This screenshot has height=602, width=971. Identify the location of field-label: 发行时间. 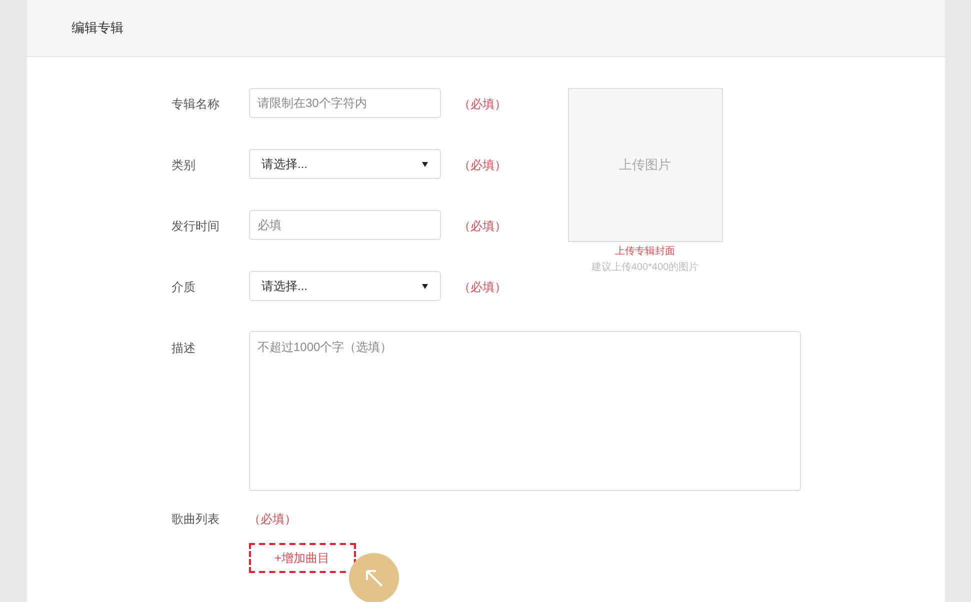
(196, 226).